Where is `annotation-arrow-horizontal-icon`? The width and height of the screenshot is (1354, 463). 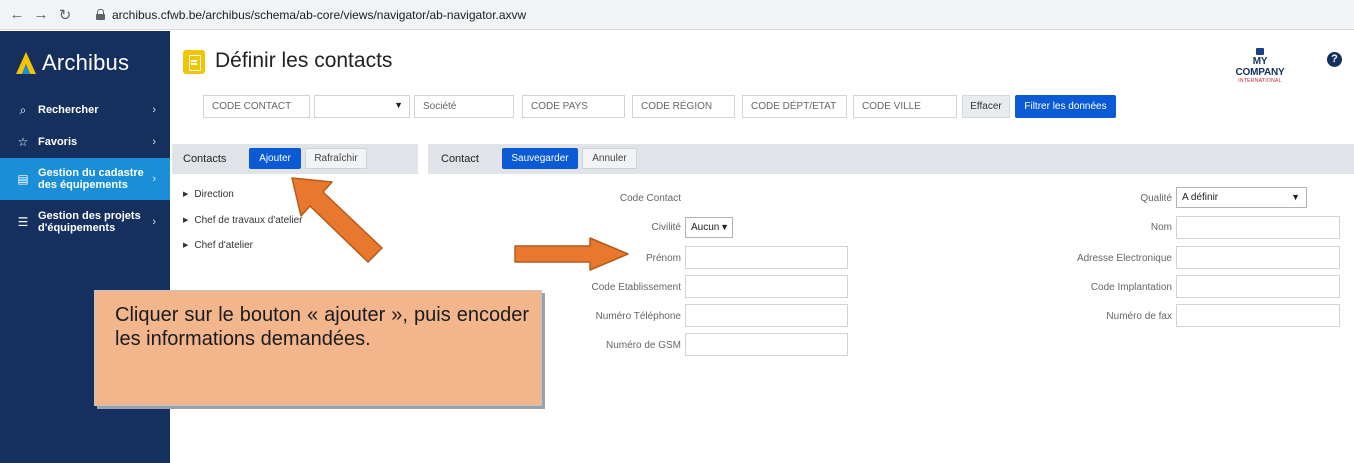 annotation-arrow-horizontal-icon is located at coordinates (571, 254).